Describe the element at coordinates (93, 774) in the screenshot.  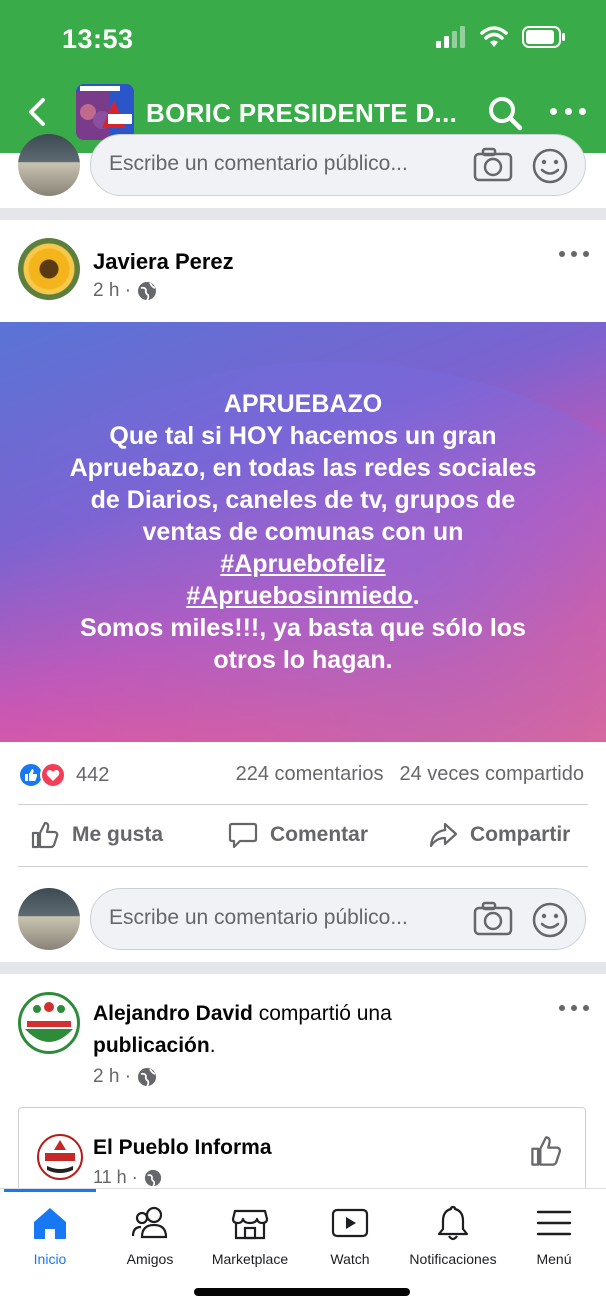
I see `reaction-count: 442` at that location.